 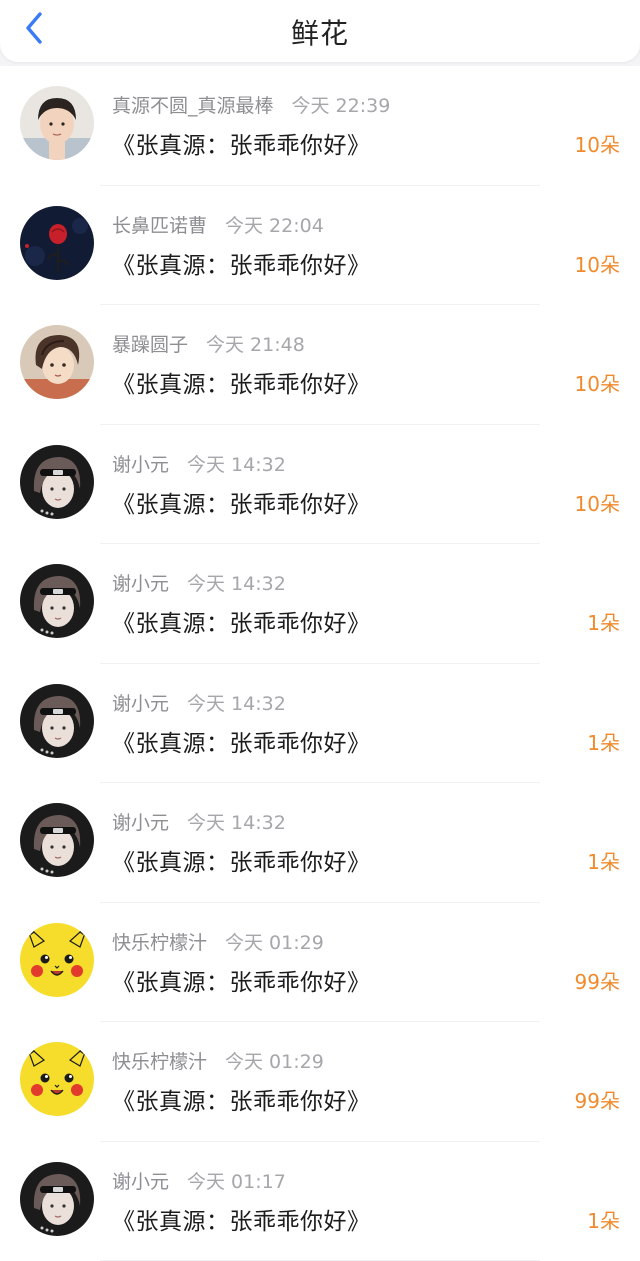 I want to click on sender-name: 真源不圆_真源最棒, so click(x=193, y=106).